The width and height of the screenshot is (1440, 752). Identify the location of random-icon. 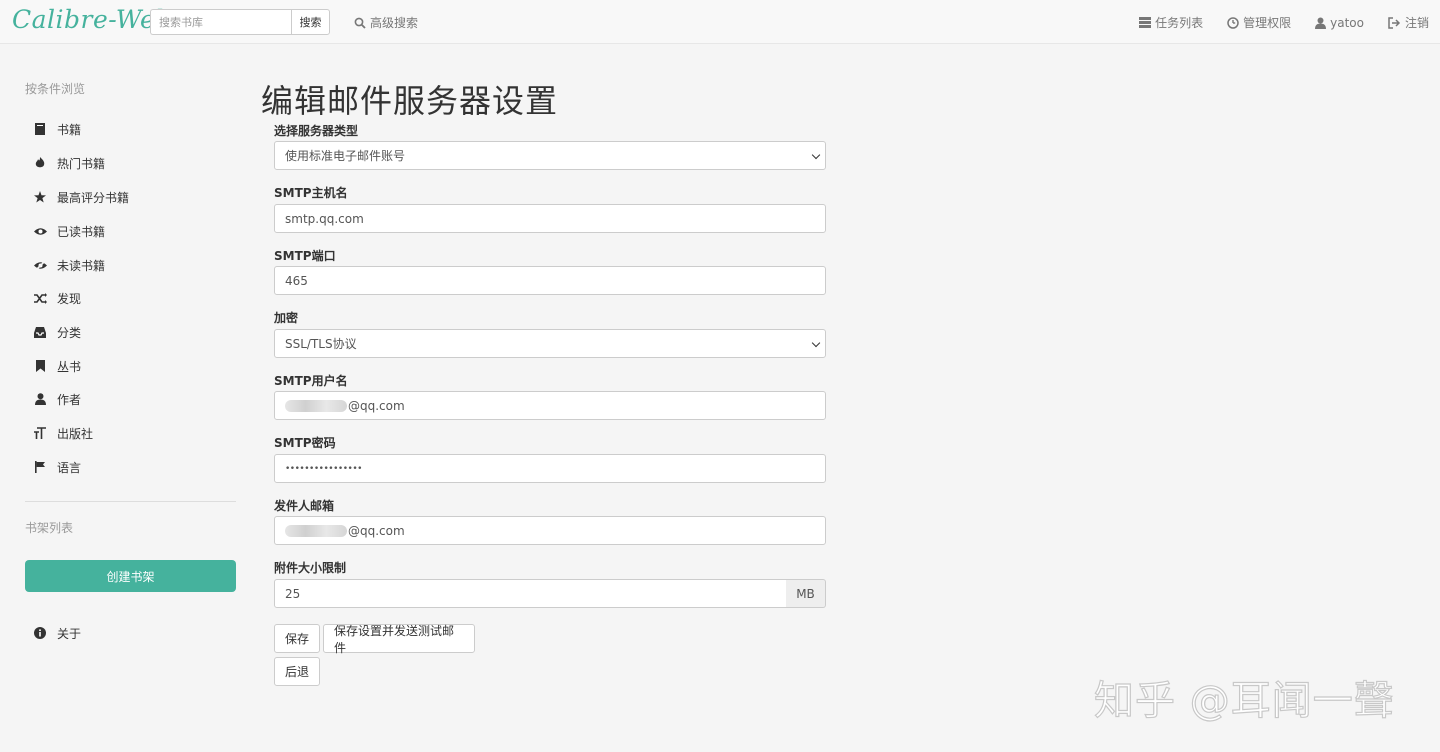
(40, 298).